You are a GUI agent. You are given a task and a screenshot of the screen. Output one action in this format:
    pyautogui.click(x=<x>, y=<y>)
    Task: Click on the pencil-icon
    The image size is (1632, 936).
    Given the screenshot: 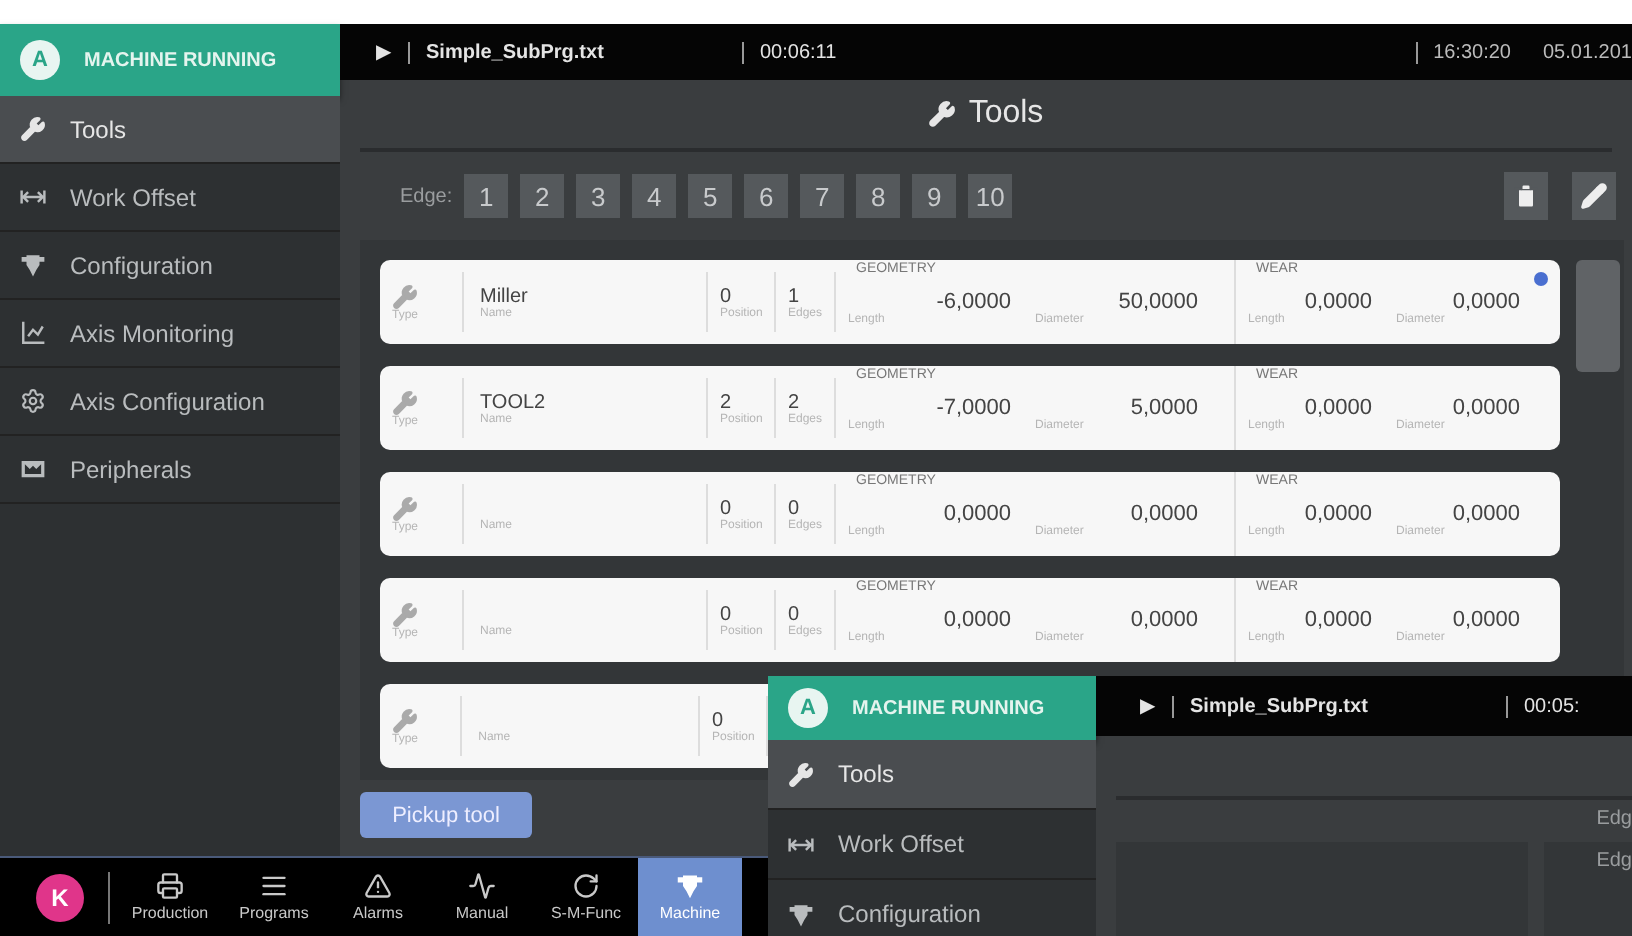 What is the action you would take?
    pyautogui.click(x=1594, y=196)
    